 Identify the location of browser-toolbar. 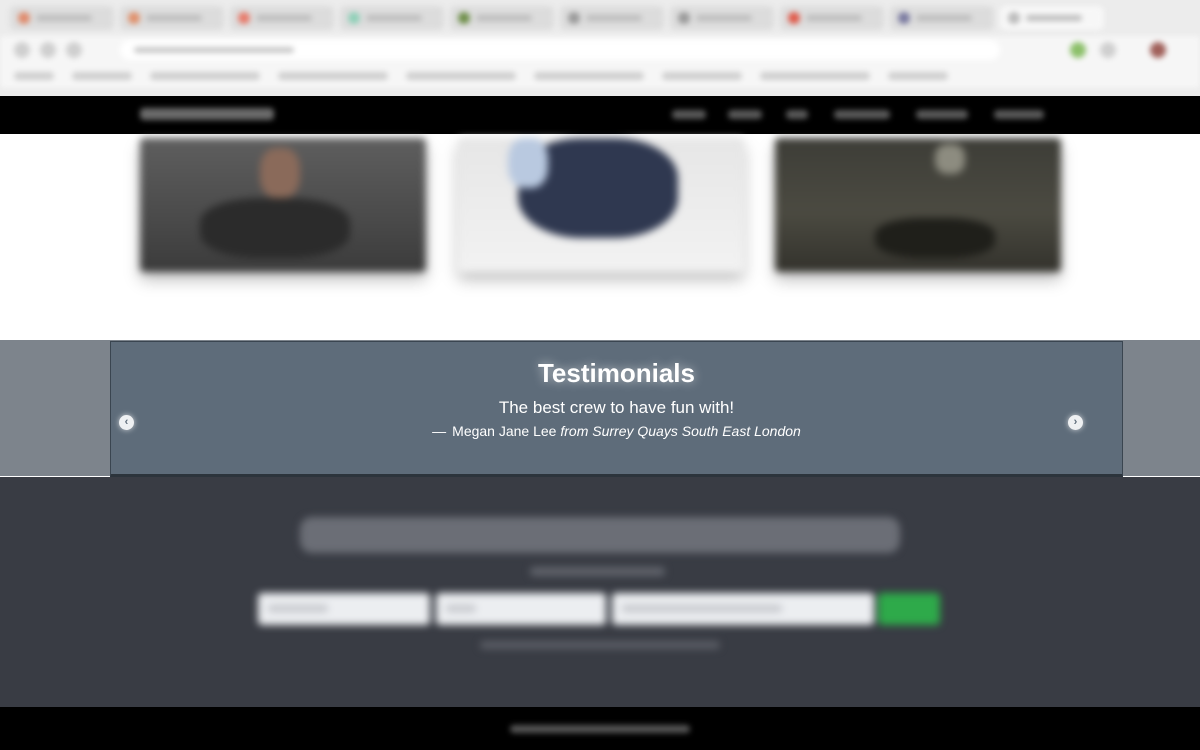
(600, 50).